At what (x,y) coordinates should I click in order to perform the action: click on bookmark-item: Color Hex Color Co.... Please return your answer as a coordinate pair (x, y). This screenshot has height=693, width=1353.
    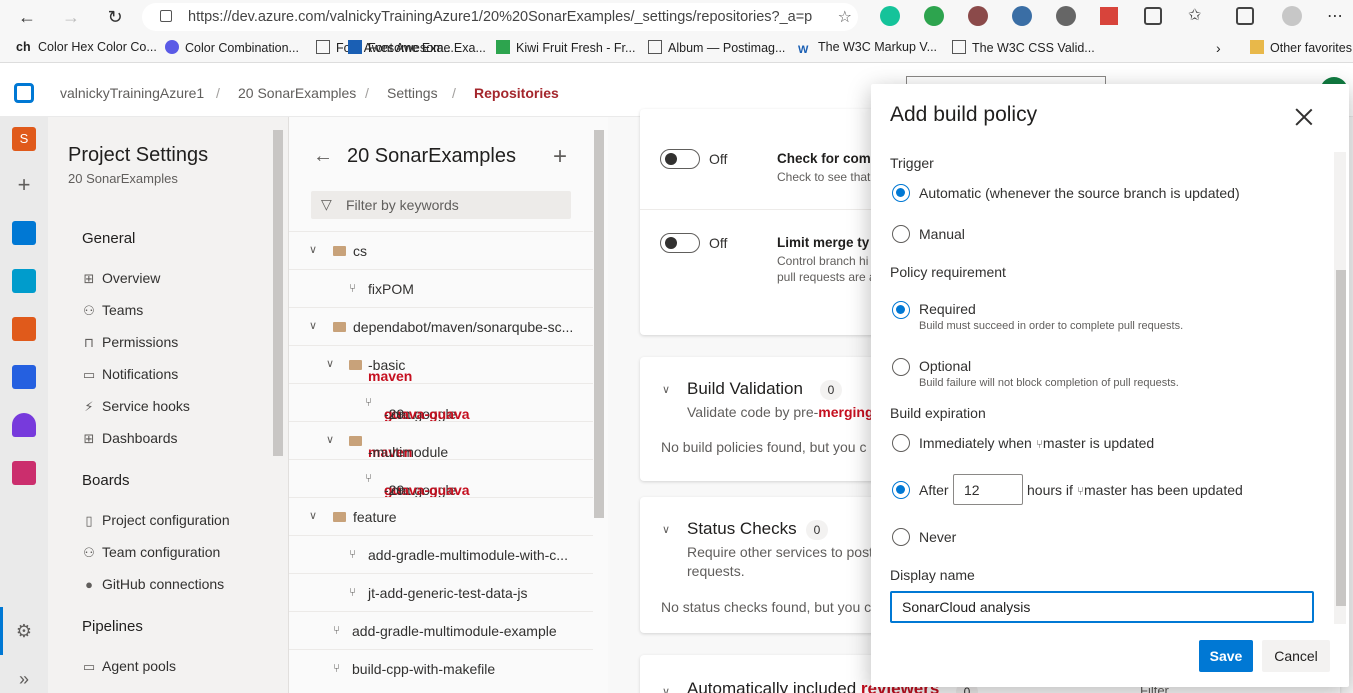
    Looking at the image, I should click on (97, 47).